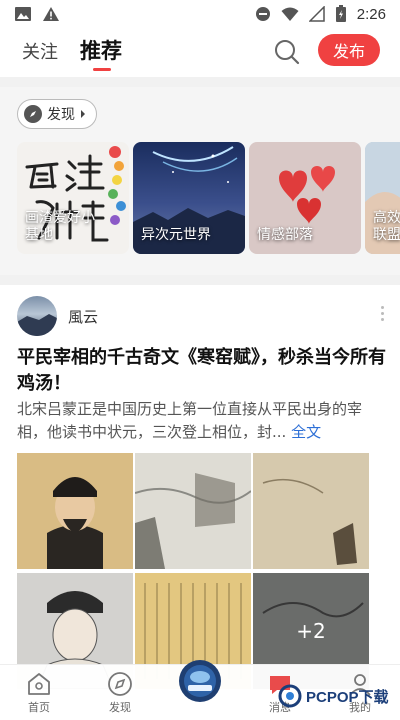 The width and height of the screenshot is (400, 720). Describe the element at coordinates (305, 198) in the screenshot. I see `discover-card: 情感部落` at that location.